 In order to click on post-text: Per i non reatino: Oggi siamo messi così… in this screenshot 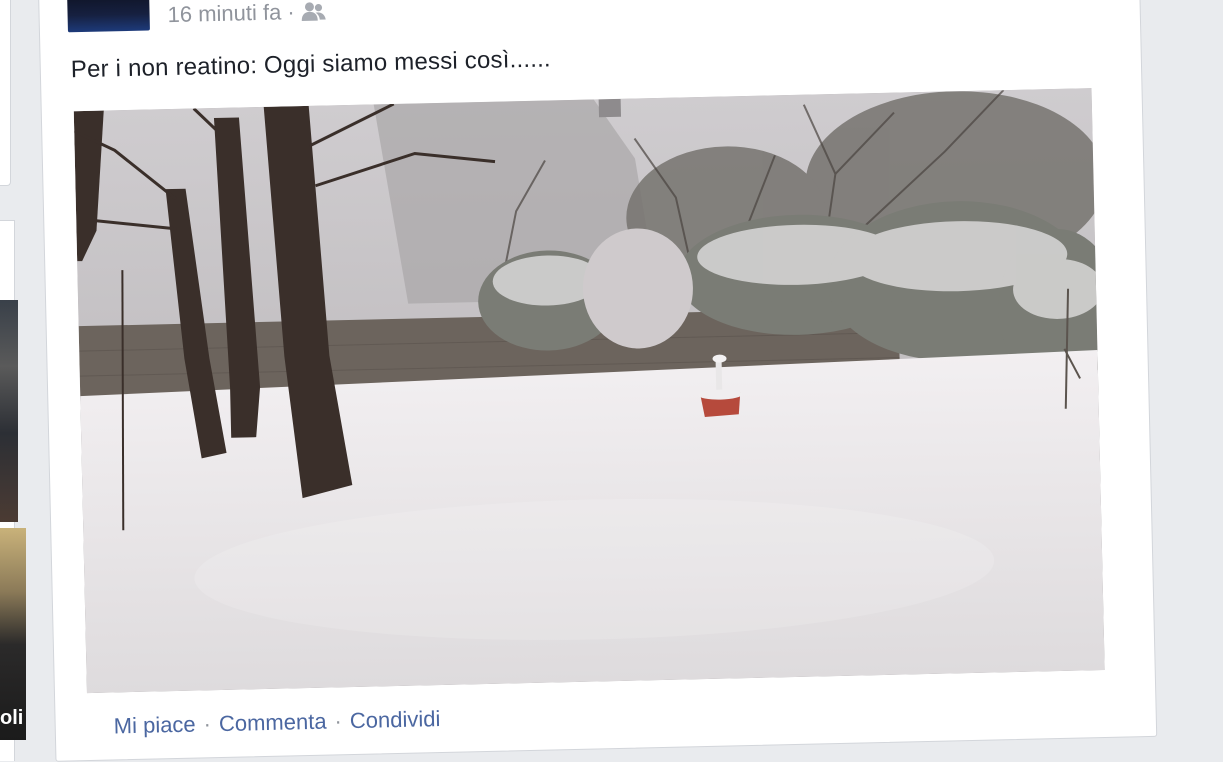, I will do `click(311, 64)`.